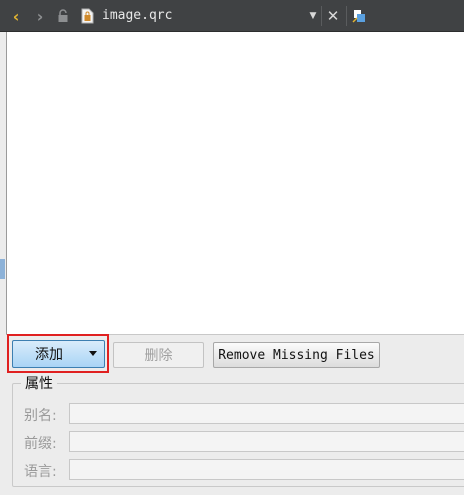  What do you see at coordinates (40, 444) in the screenshot?
I see `prefix-label: 前缀:` at bounding box center [40, 444].